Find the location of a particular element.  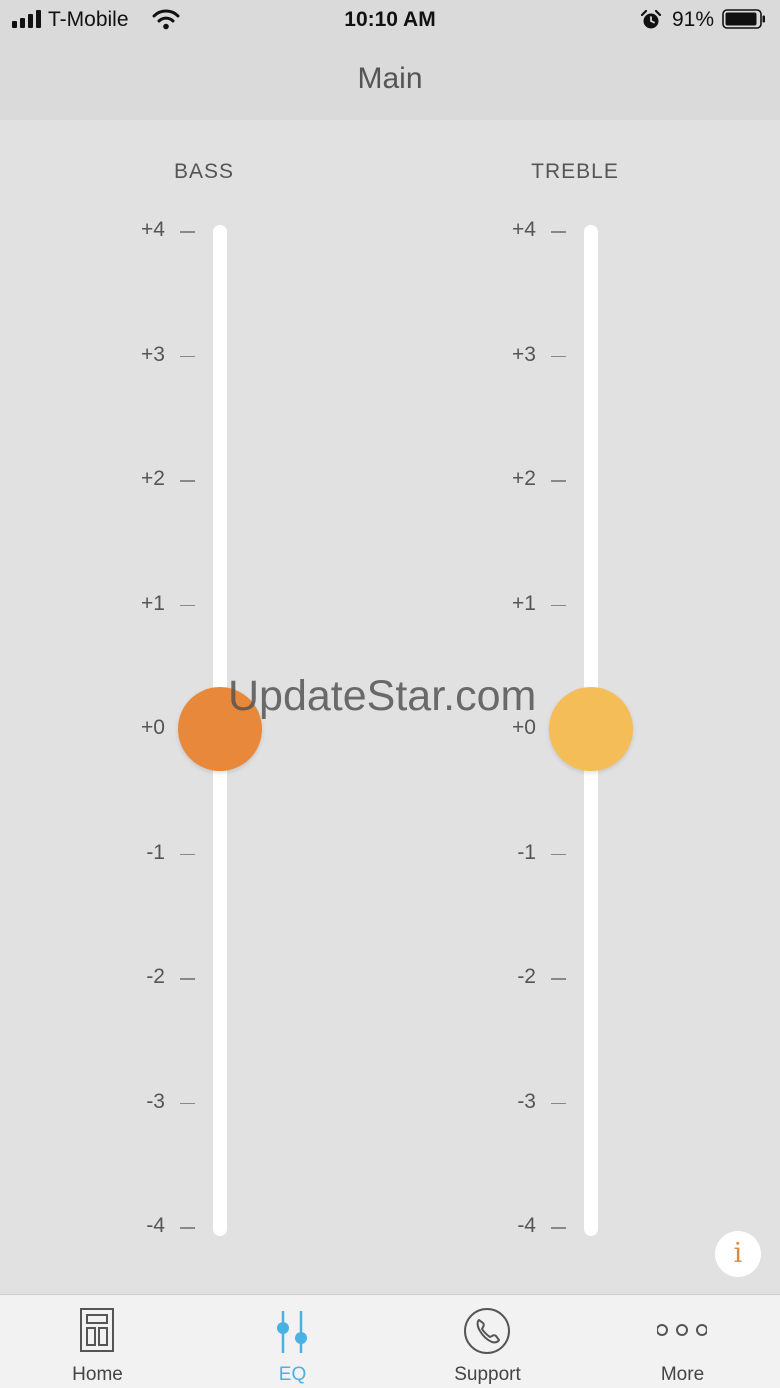

page-title: Main is located at coordinates (390, 78).